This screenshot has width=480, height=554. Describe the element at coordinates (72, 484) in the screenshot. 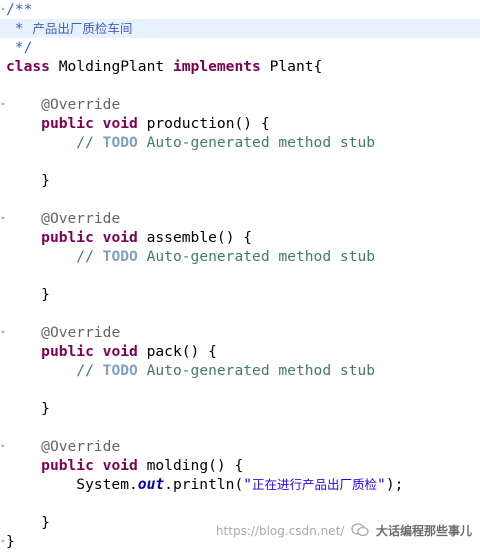

I see `code-token: System.` at that location.